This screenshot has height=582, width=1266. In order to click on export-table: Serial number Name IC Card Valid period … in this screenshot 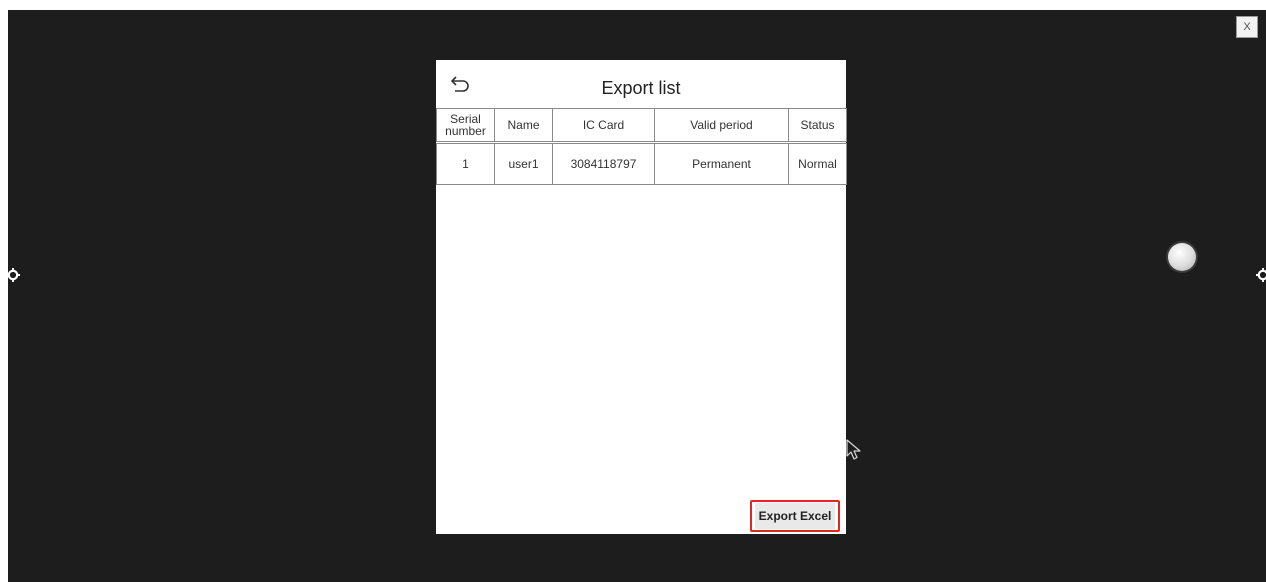, I will do `click(641, 146)`.